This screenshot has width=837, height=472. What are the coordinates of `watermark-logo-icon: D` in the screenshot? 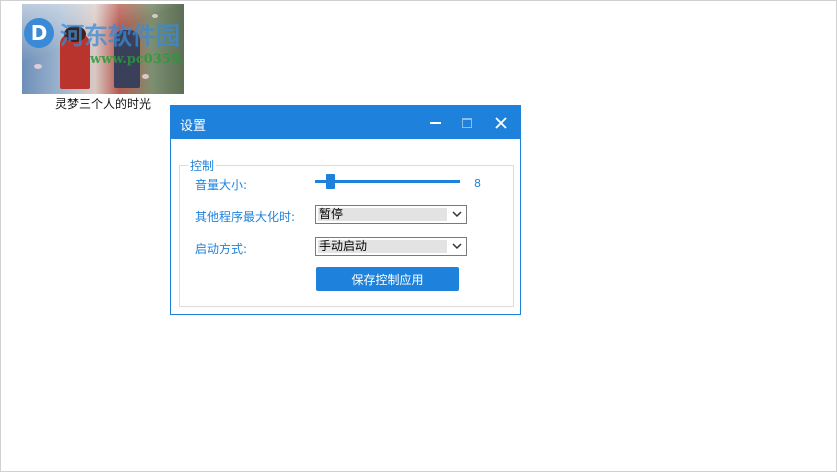 It's located at (39, 33).